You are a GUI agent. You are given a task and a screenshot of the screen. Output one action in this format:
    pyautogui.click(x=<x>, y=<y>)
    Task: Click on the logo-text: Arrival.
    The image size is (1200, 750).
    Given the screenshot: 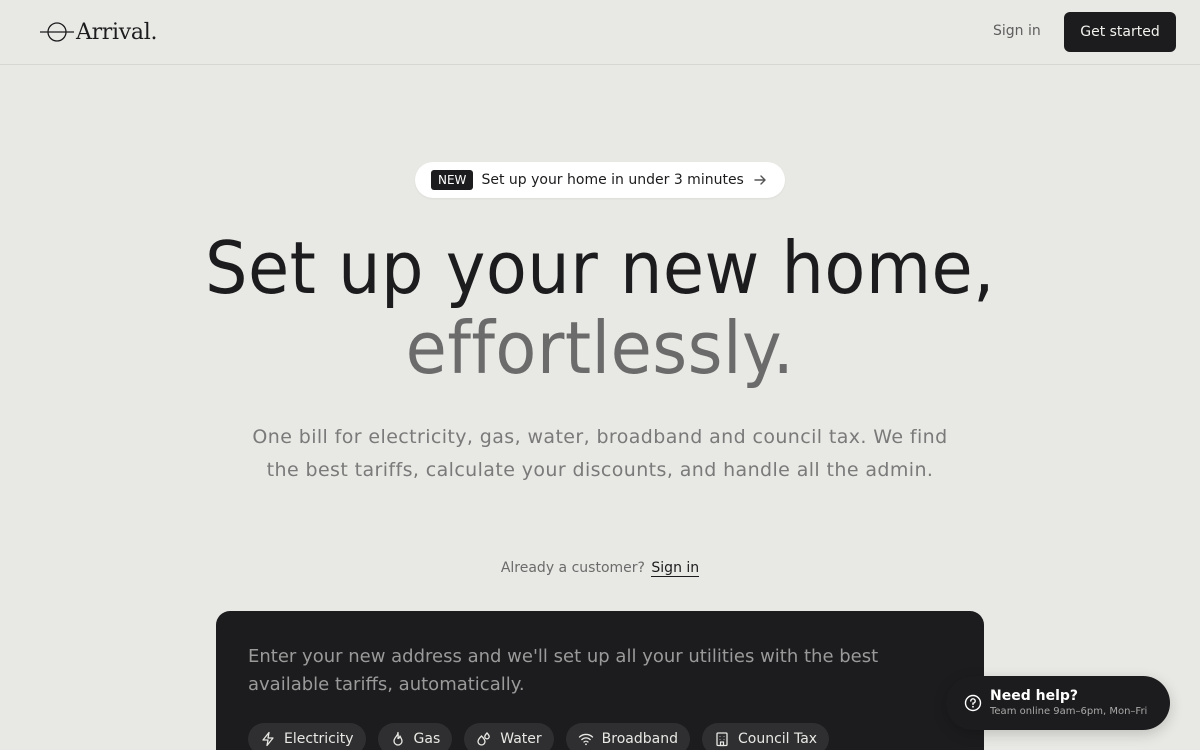 What is the action you would take?
    pyautogui.click(x=117, y=32)
    